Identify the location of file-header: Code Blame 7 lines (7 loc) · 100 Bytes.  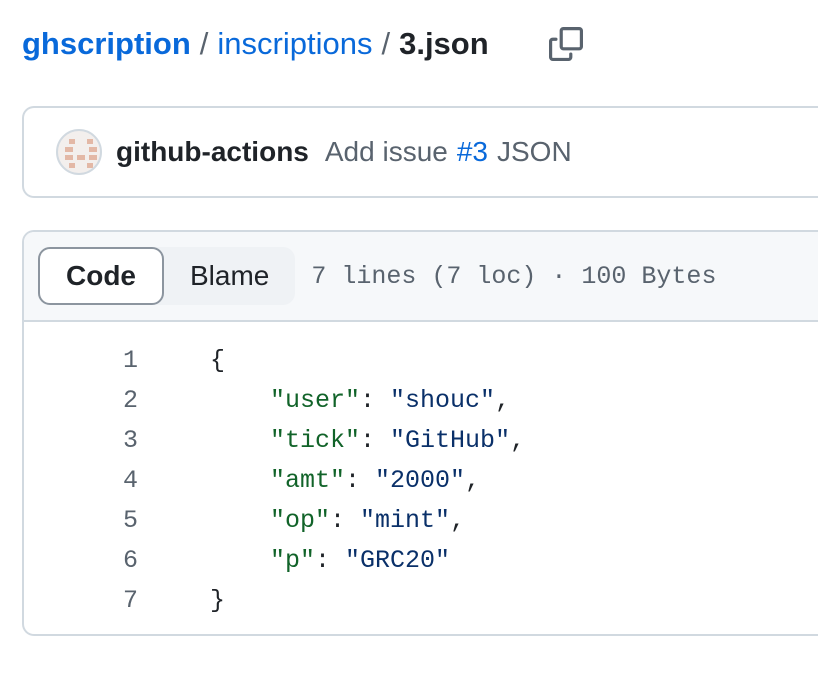
(421, 277).